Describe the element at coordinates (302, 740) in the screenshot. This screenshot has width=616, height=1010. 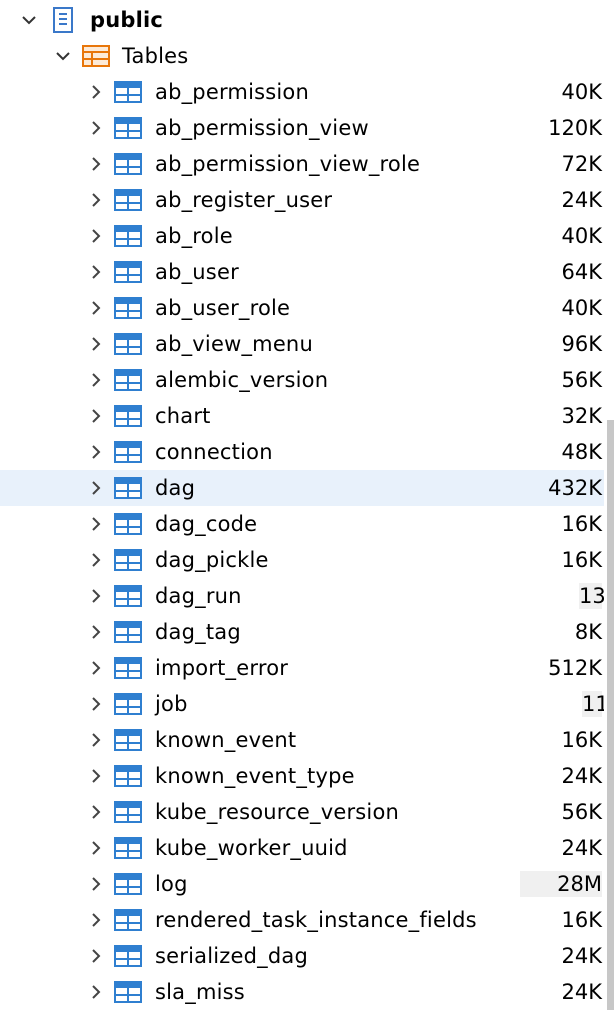
I see `table-row: known_event 16K` at that location.